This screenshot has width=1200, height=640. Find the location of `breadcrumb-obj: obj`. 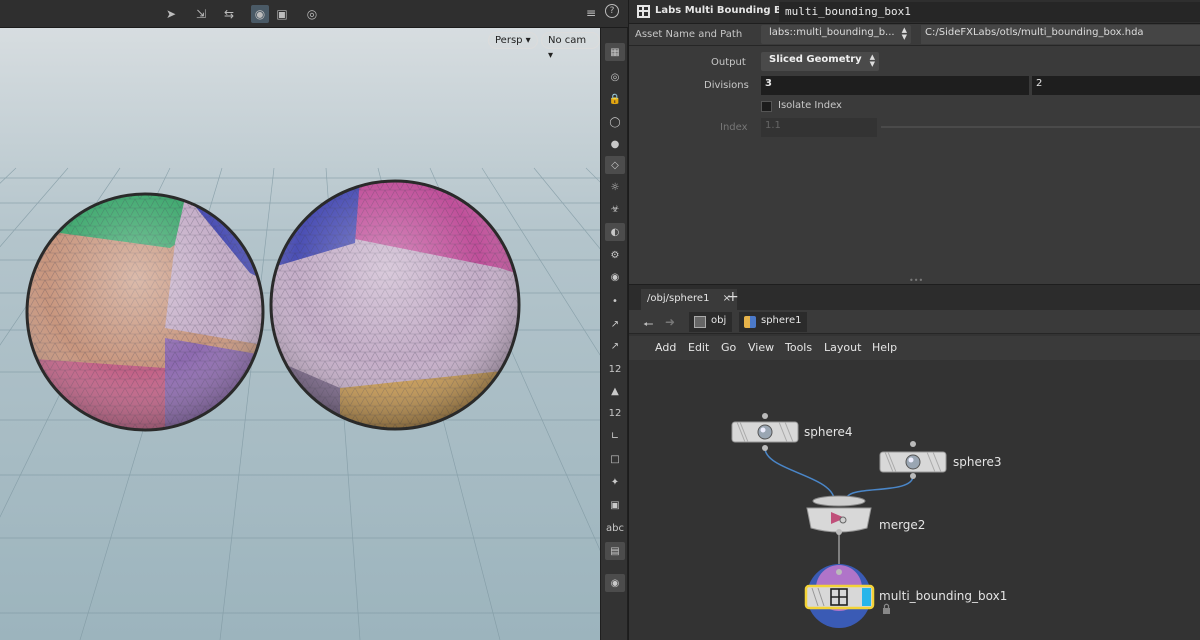

breadcrumb-obj: obj is located at coordinates (711, 322).